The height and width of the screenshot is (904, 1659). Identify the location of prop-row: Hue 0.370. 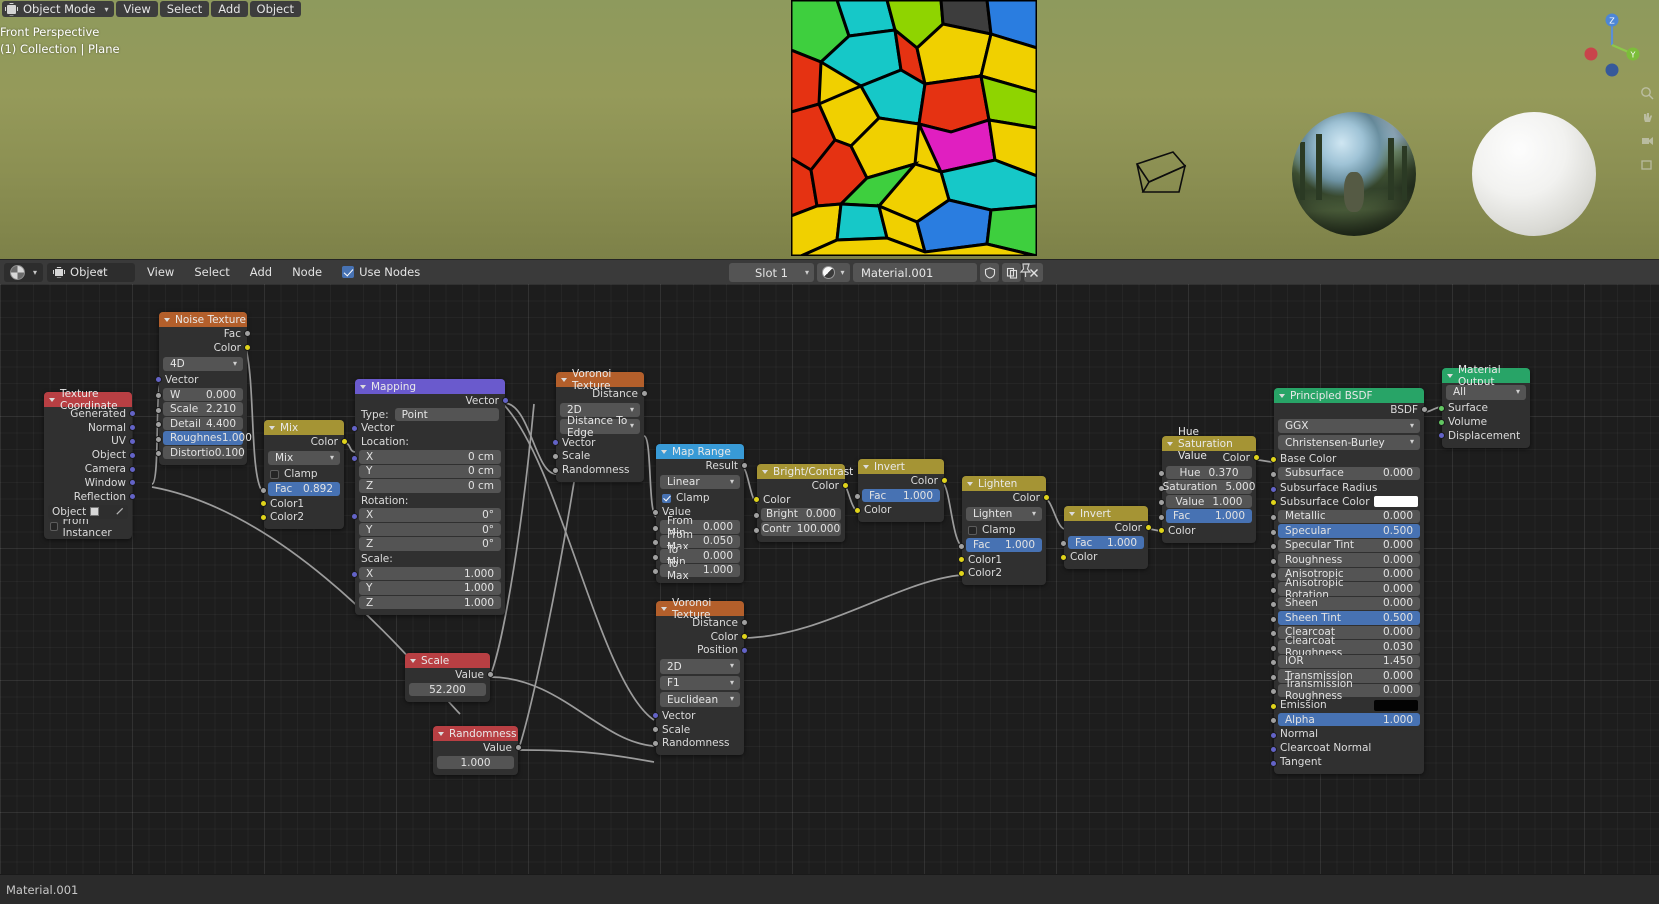
(1207, 472).